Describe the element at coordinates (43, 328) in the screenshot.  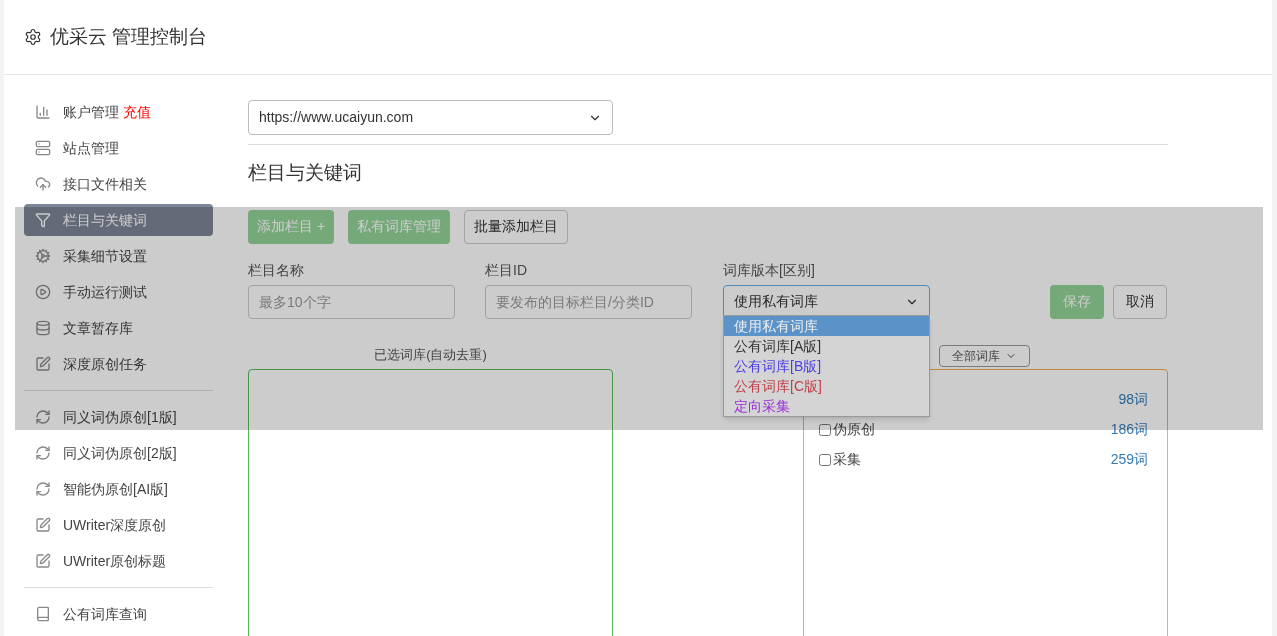
I see `database-icon` at that location.